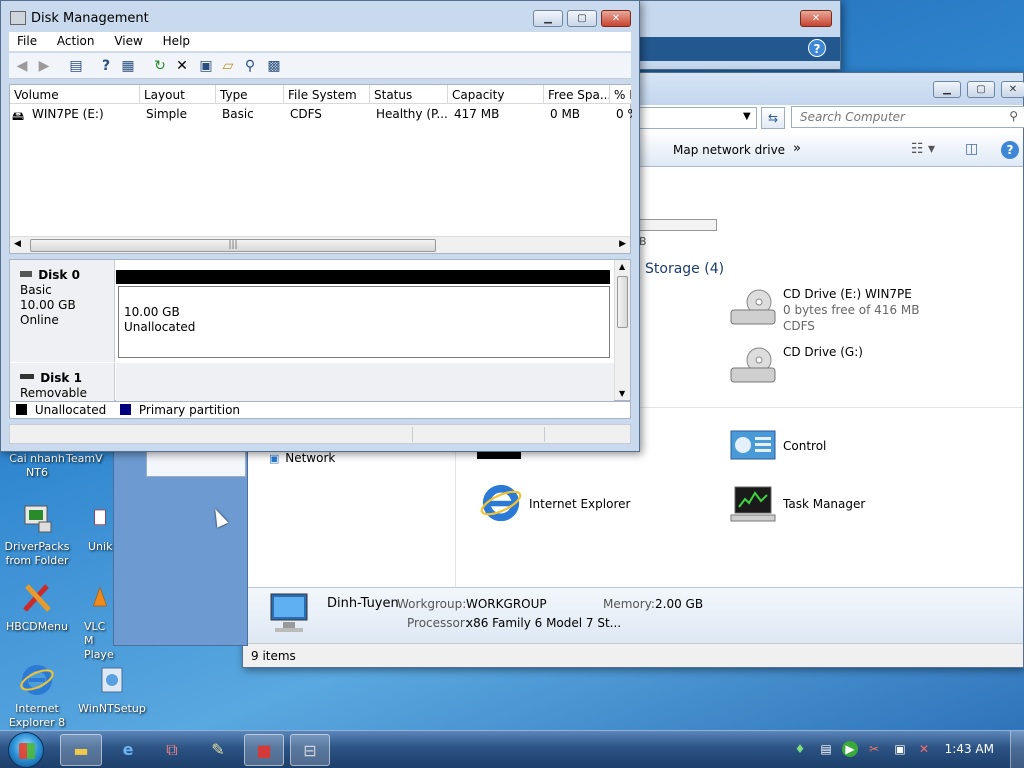 The width and height of the screenshot is (1024, 768). What do you see at coordinates (26, 750) in the screenshot?
I see `start-button` at bounding box center [26, 750].